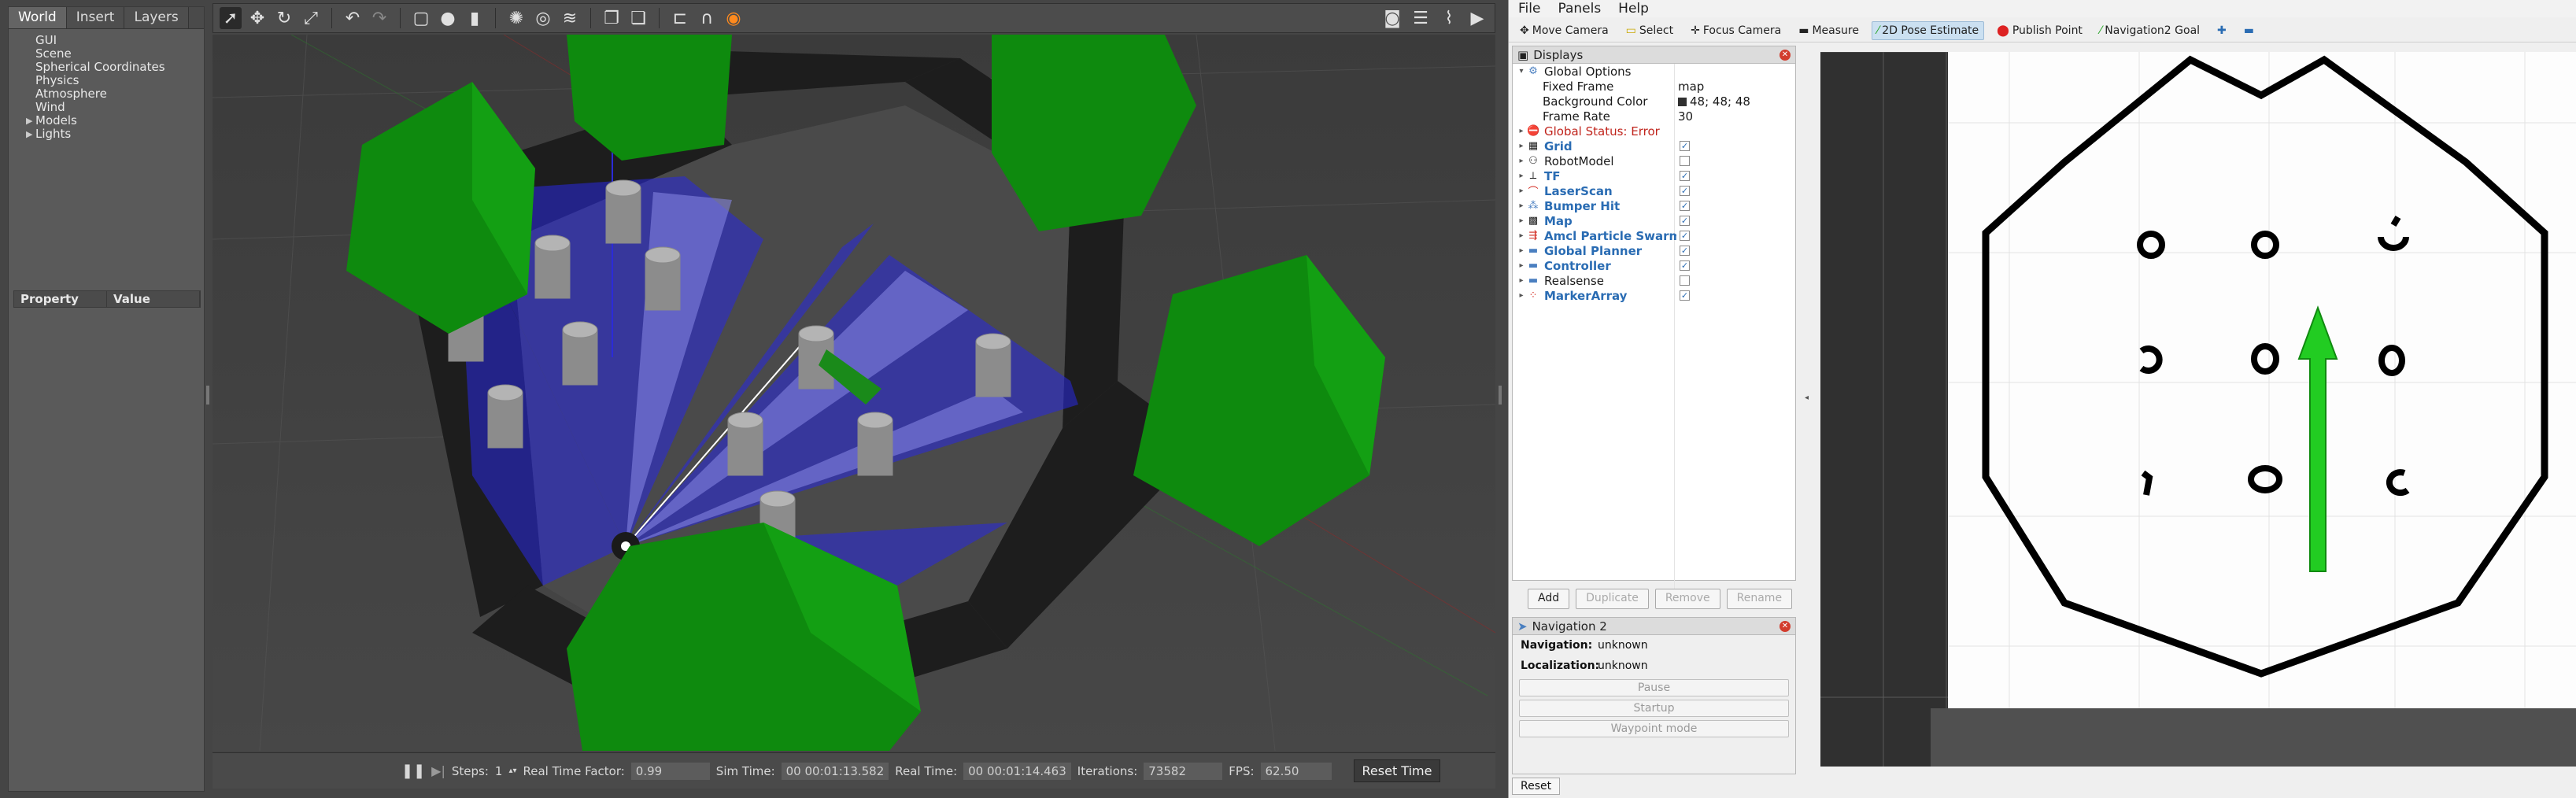 The width and height of the screenshot is (2576, 798). I want to click on add-display-button: Add, so click(1549, 599).